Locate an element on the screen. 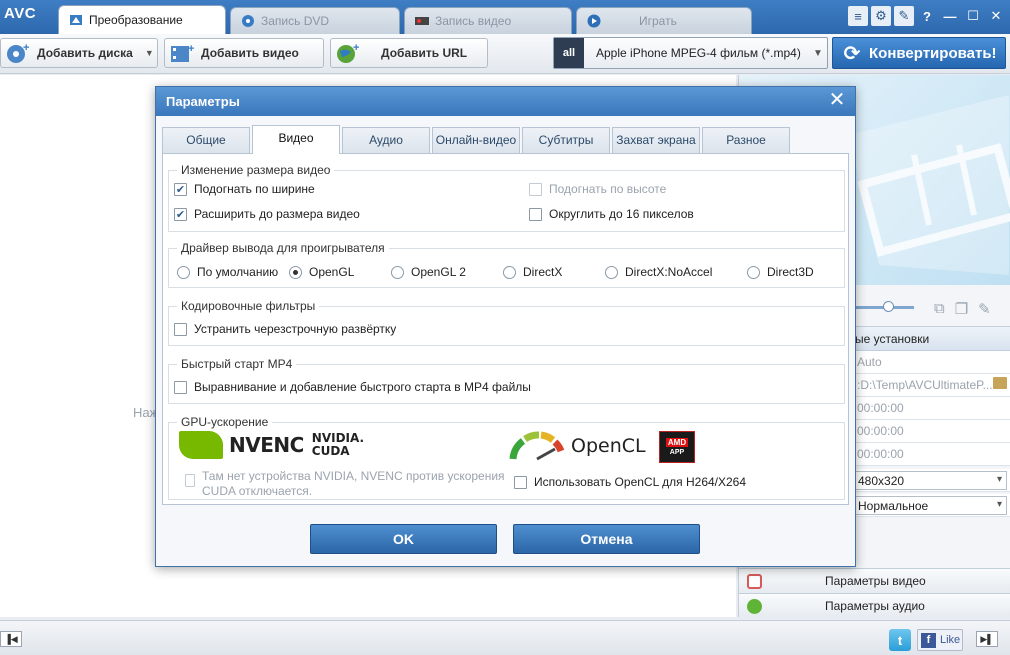  minimize-icon: — is located at coordinates (950, 16).